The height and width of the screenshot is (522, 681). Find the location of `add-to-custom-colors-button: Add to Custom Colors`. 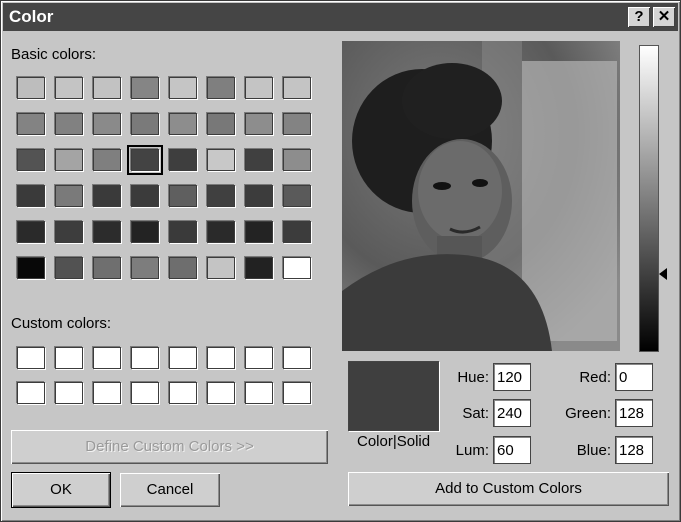

add-to-custom-colors-button: Add to Custom Colors is located at coordinates (508, 489).